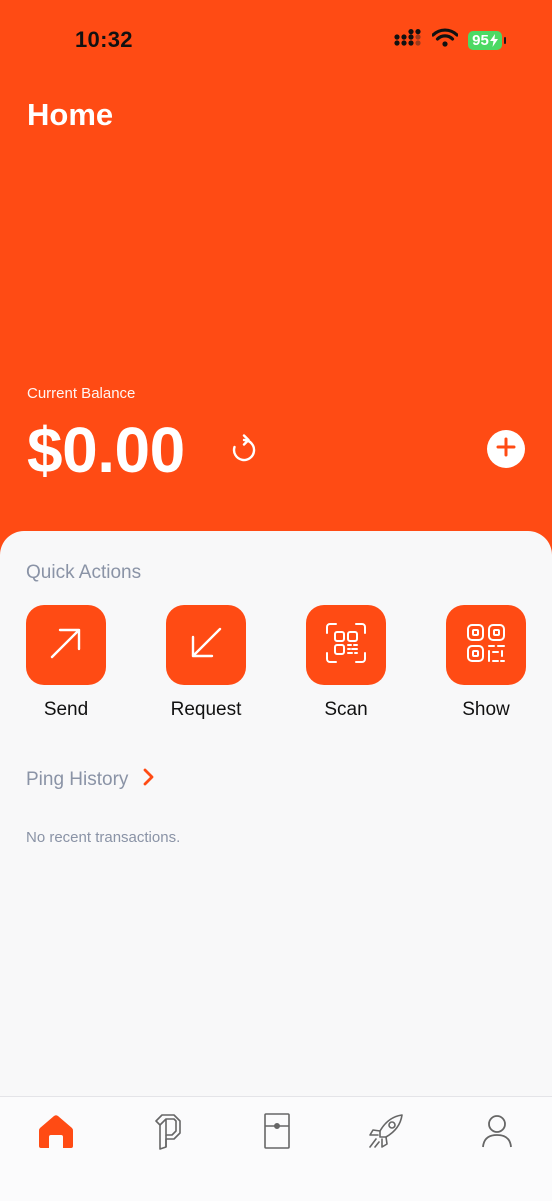 The height and width of the screenshot is (1201, 552). What do you see at coordinates (408, 40) in the screenshot?
I see `cellular-signal-icon` at bounding box center [408, 40].